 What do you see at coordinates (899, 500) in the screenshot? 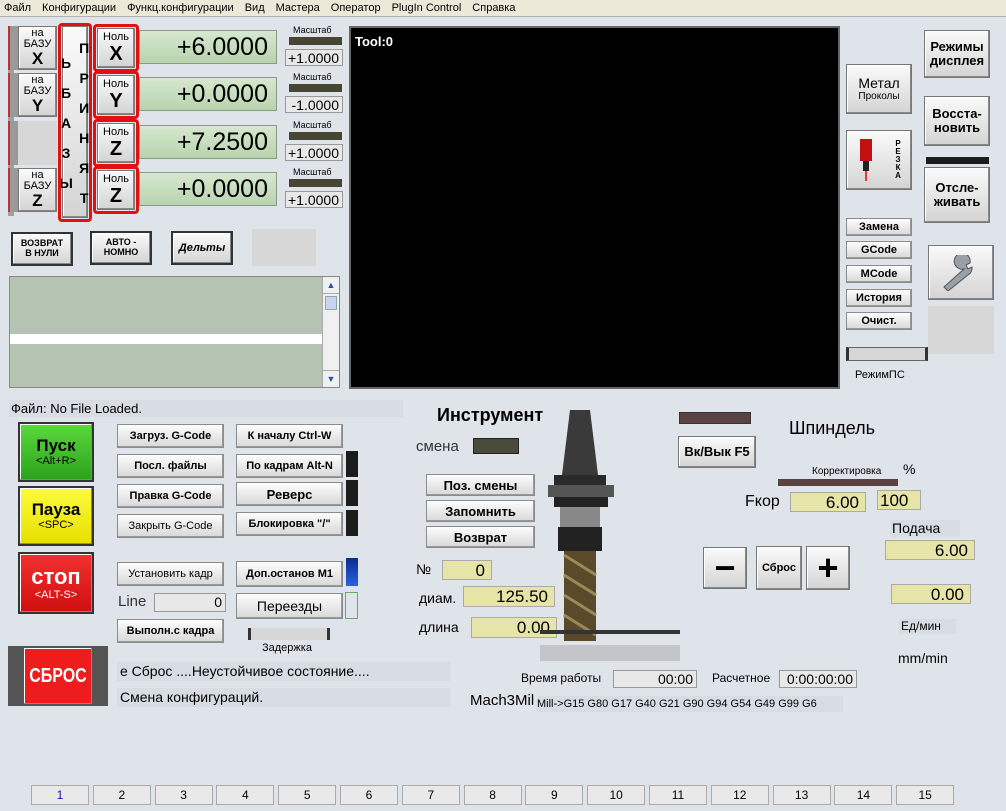
I see `override-pct-field: 100` at bounding box center [899, 500].